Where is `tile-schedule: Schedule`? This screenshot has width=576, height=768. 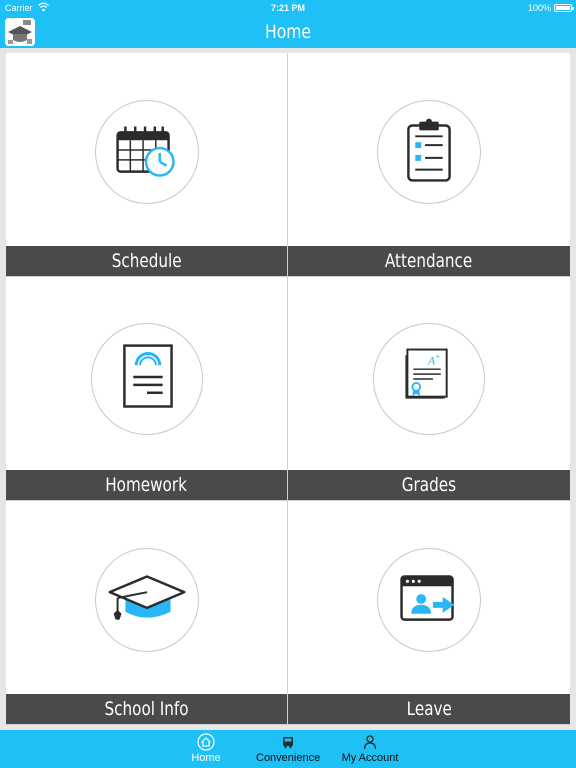 tile-schedule: Schedule is located at coordinates (147, 165).